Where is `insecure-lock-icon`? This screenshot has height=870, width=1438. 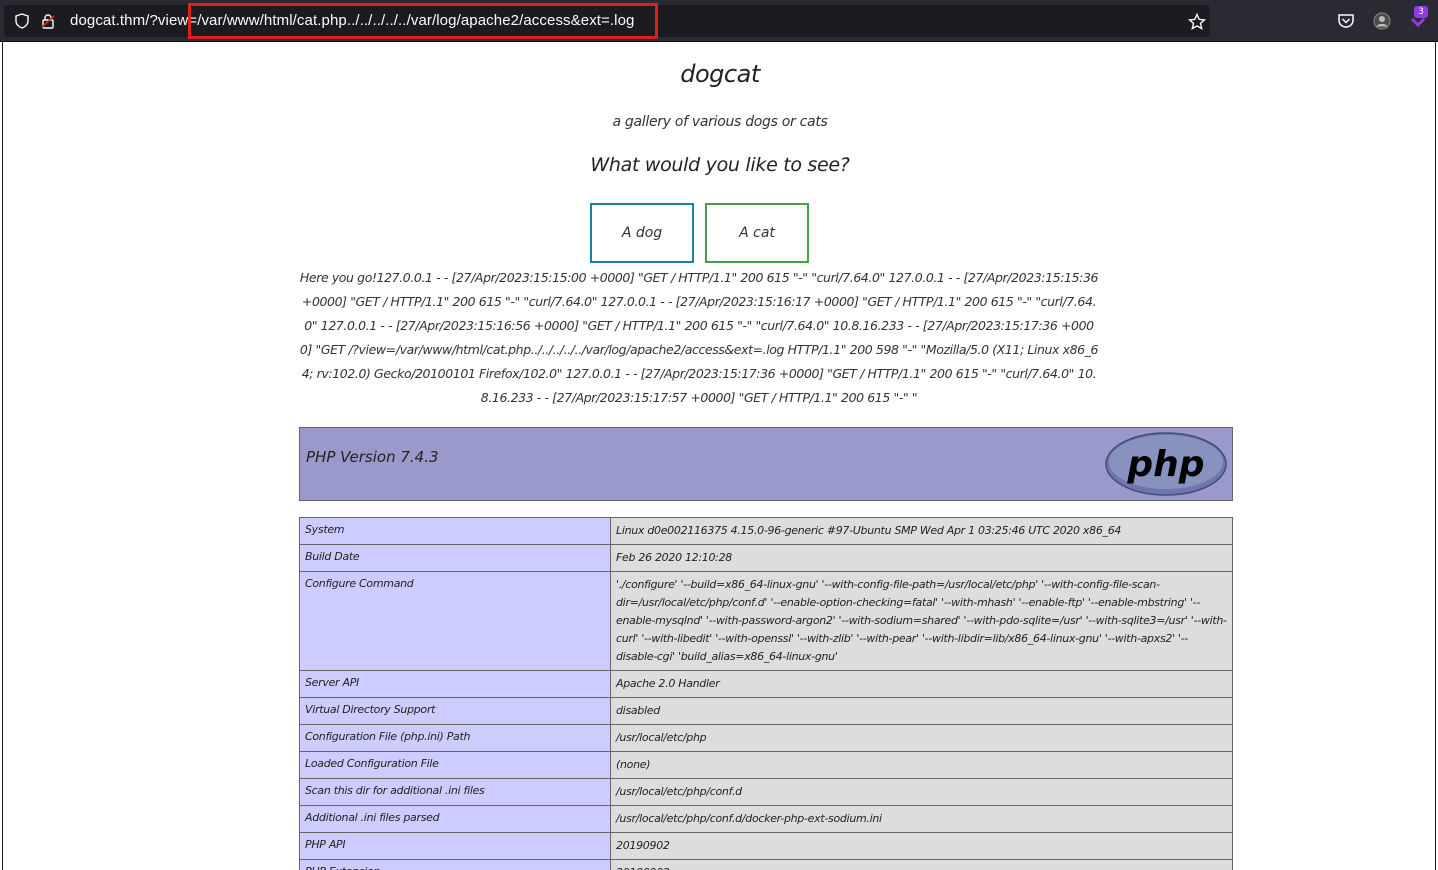 insecure-lock-icon is located at coordinates (48, 21).